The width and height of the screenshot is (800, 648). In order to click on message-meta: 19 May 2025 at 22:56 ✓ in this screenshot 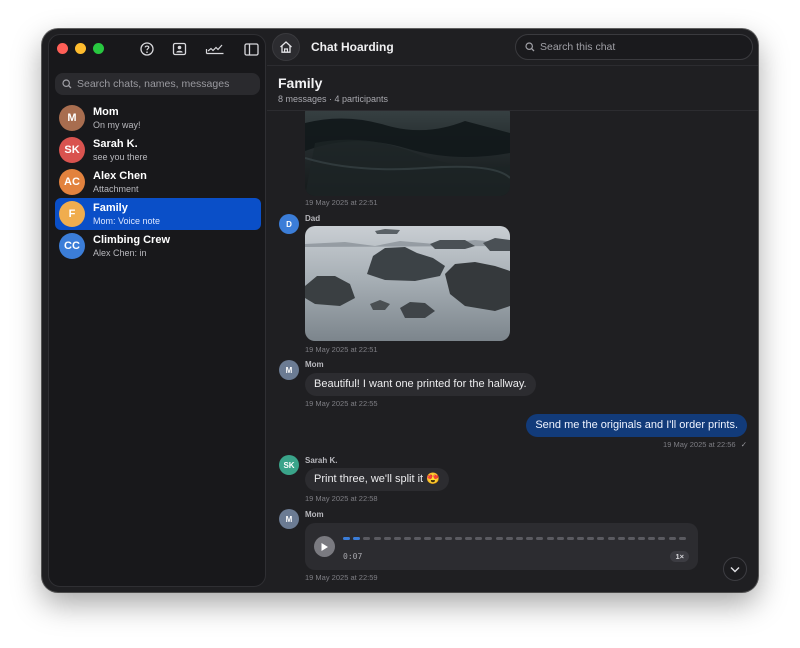, I will do `click(705, 444)`.